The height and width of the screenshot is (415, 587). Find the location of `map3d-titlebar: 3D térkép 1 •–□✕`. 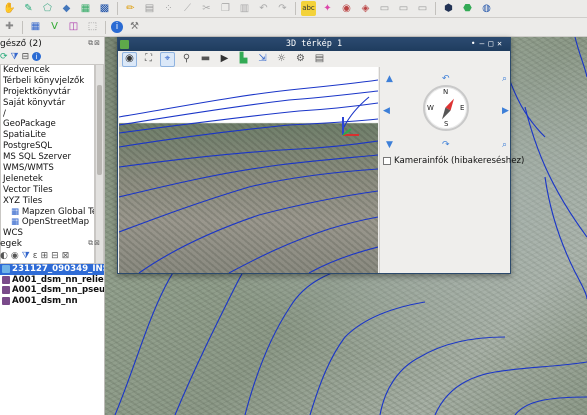

map3d-titlebar: 3D térkép 1 •–□✕ is located at coordinates (314, 44).